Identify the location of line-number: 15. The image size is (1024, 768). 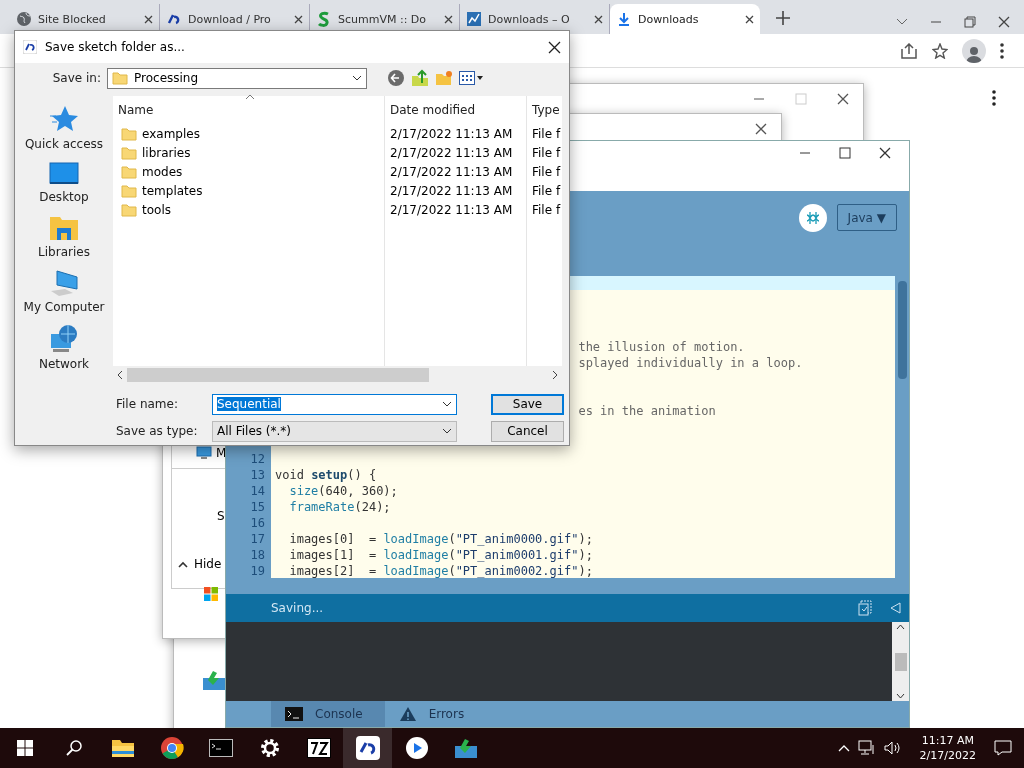
(257, 507).